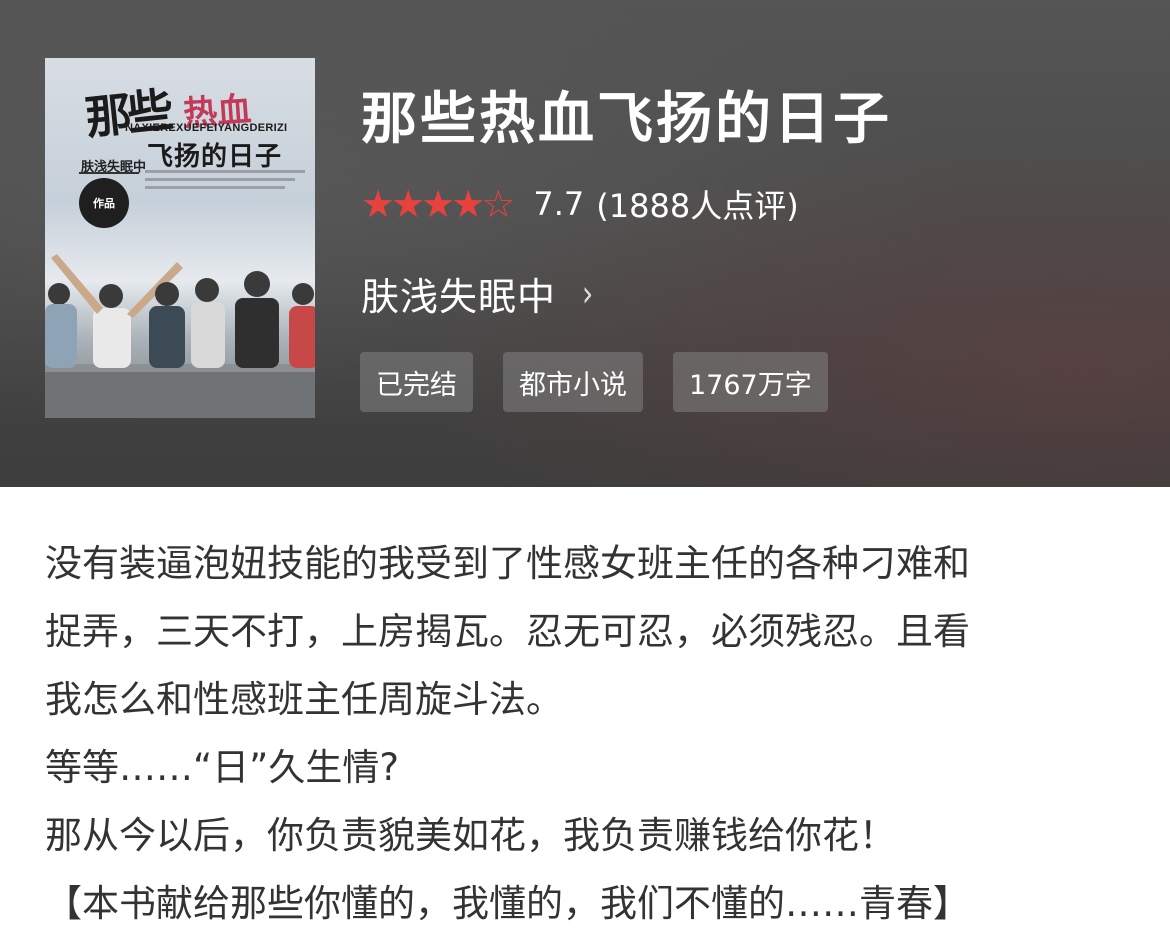 This screenshot has width=1170, height=942. I want to click on cover-title-part3: 飞扬的日子, so click(215, 157).